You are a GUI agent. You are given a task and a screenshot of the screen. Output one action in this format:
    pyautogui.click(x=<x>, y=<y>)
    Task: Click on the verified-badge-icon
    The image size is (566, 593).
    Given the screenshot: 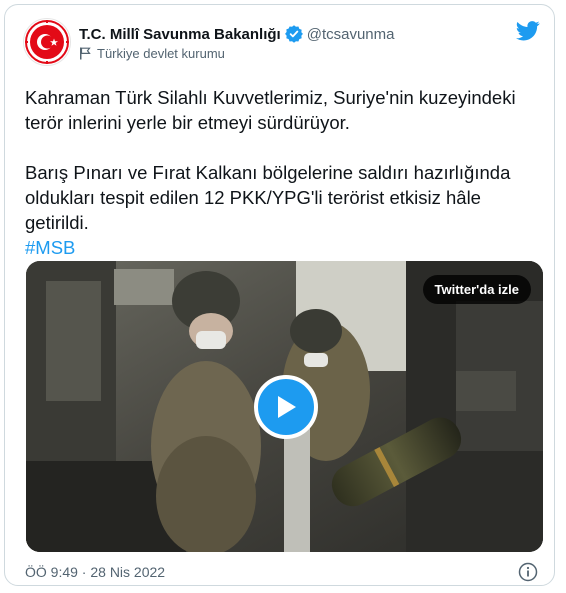 What is the action you would take?
    pyautogui.click(x=293, y=34)
    